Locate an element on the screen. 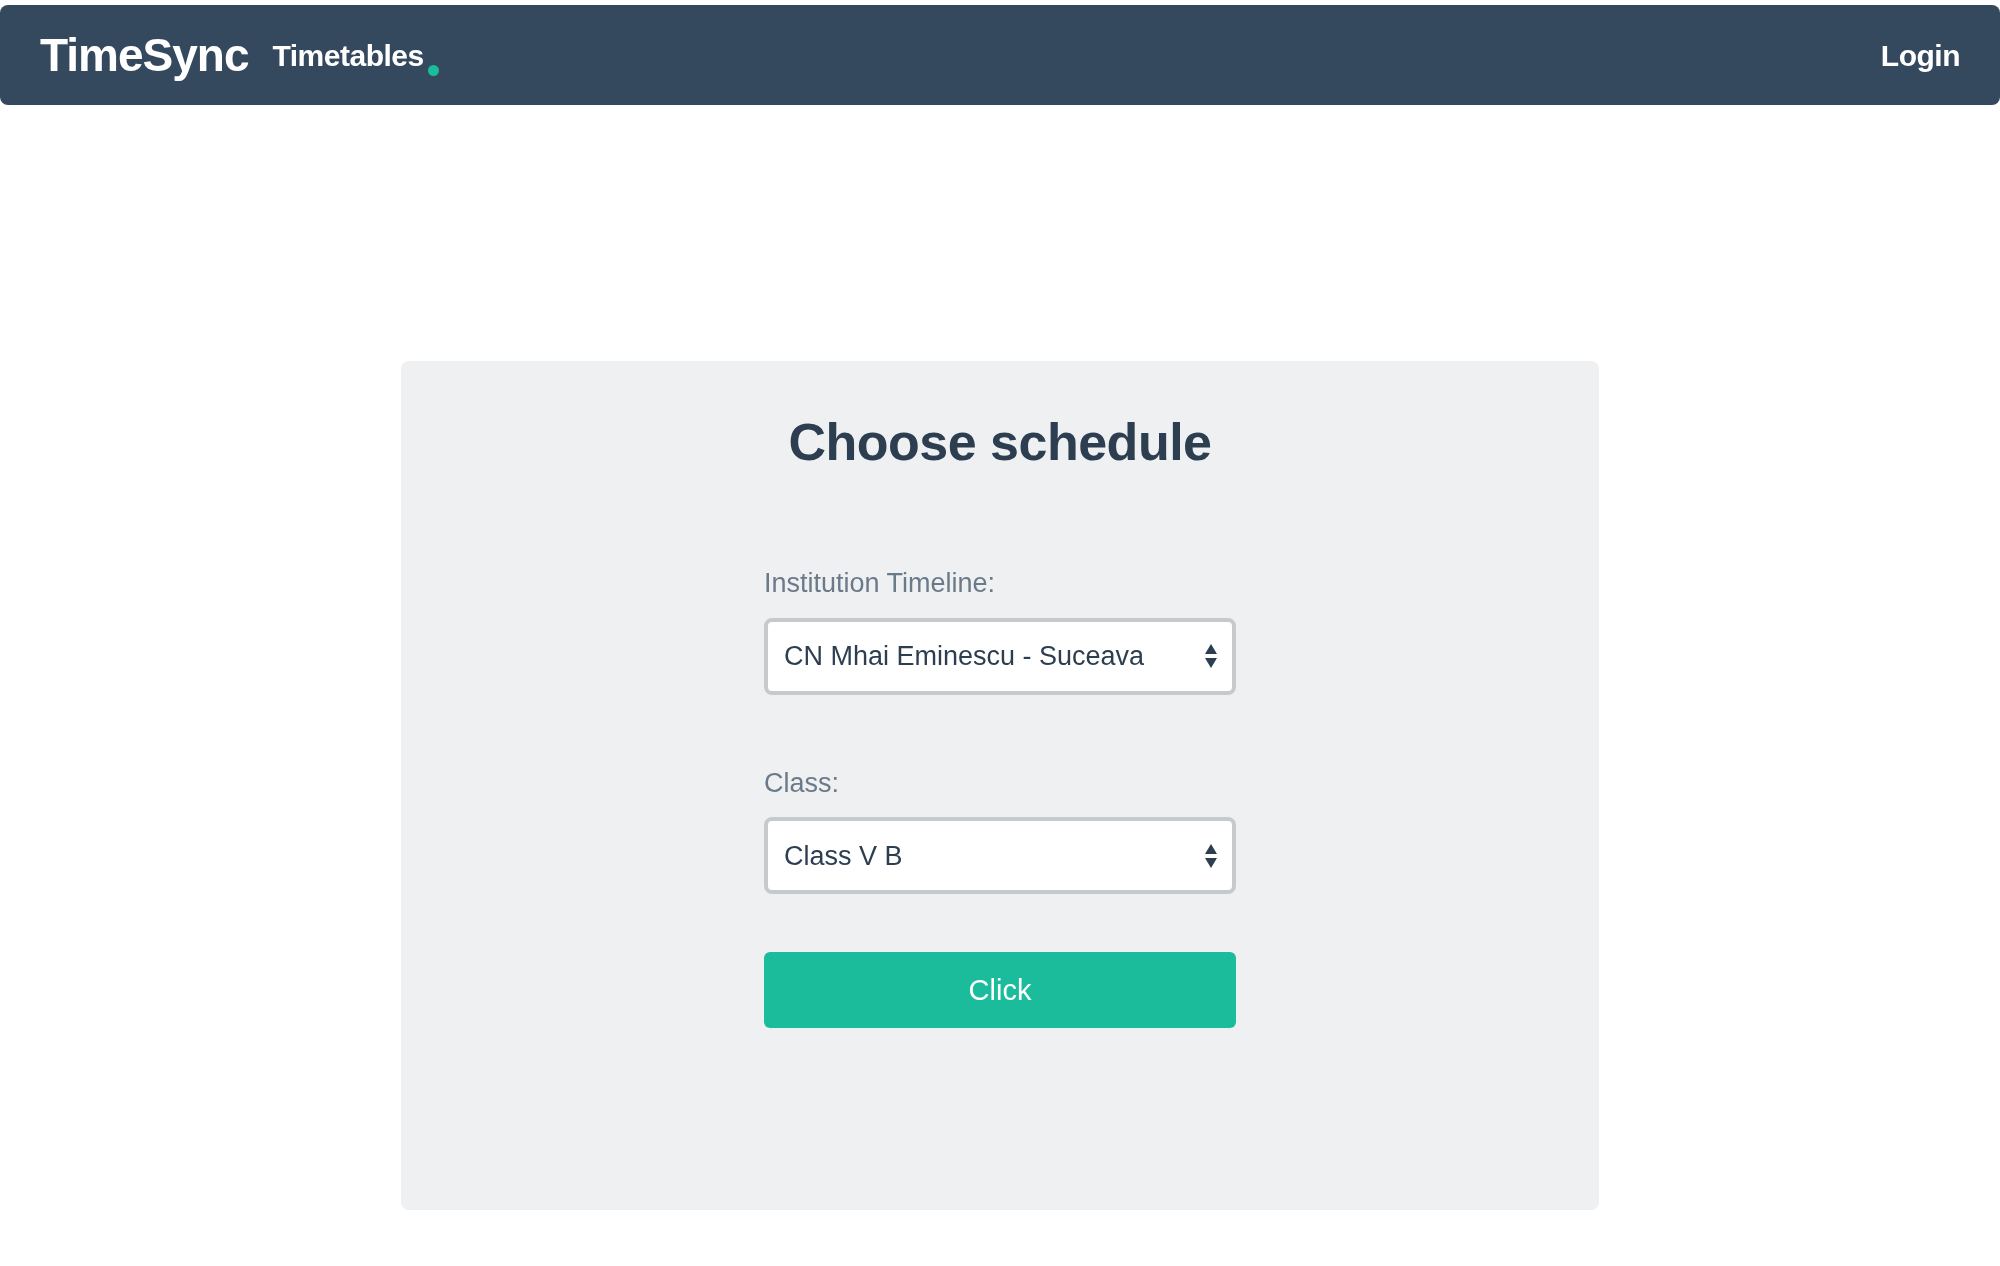 Image resolution: width=2000 pixels, height=1266 pixels. dropdown-field: Class V B is located at coordinates (1000, 856).